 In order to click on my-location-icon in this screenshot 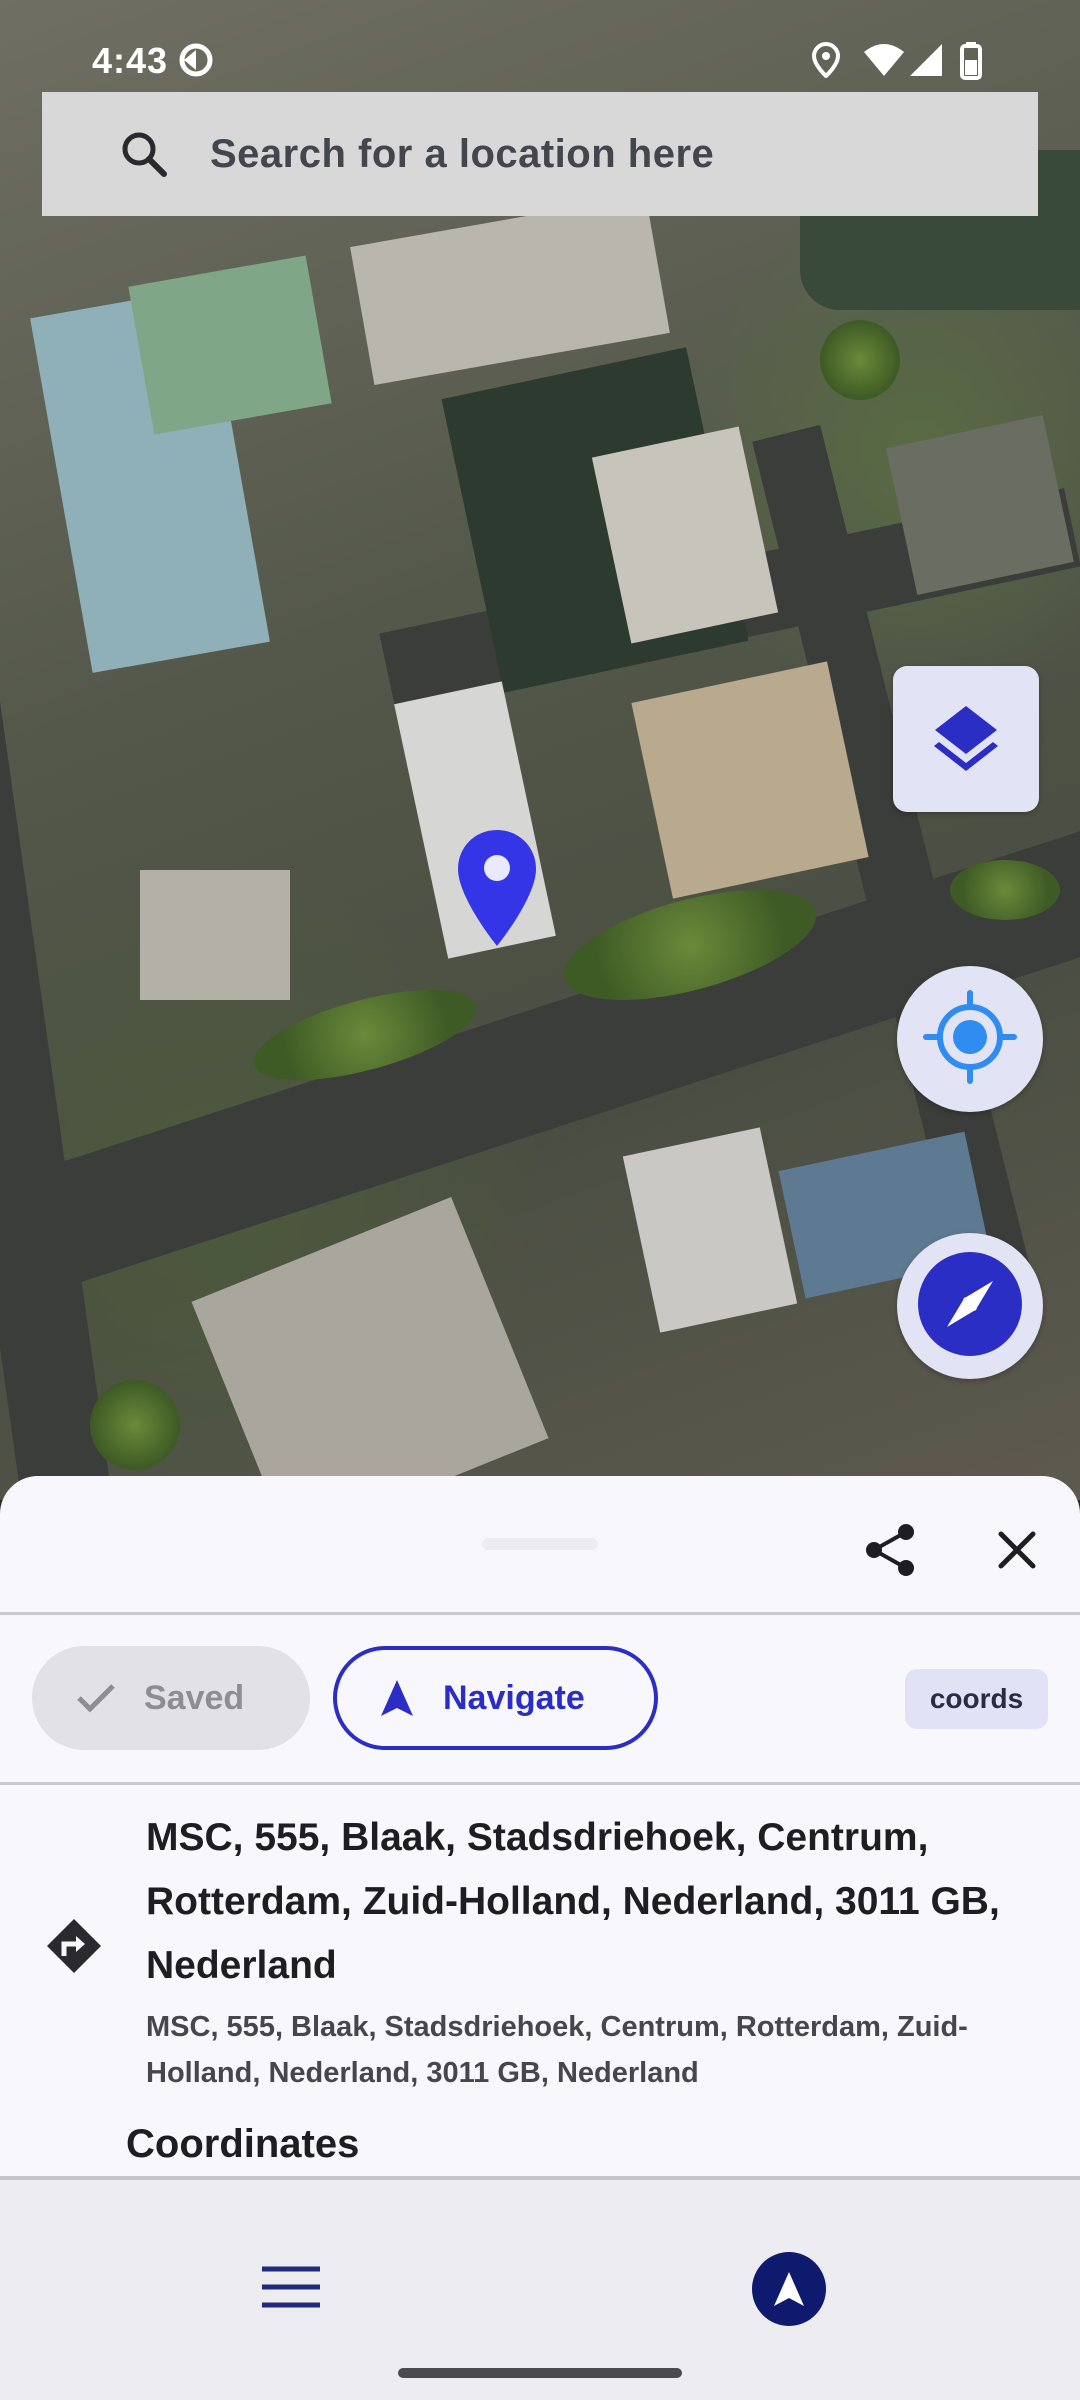, I will do `click(970, 1039)`.